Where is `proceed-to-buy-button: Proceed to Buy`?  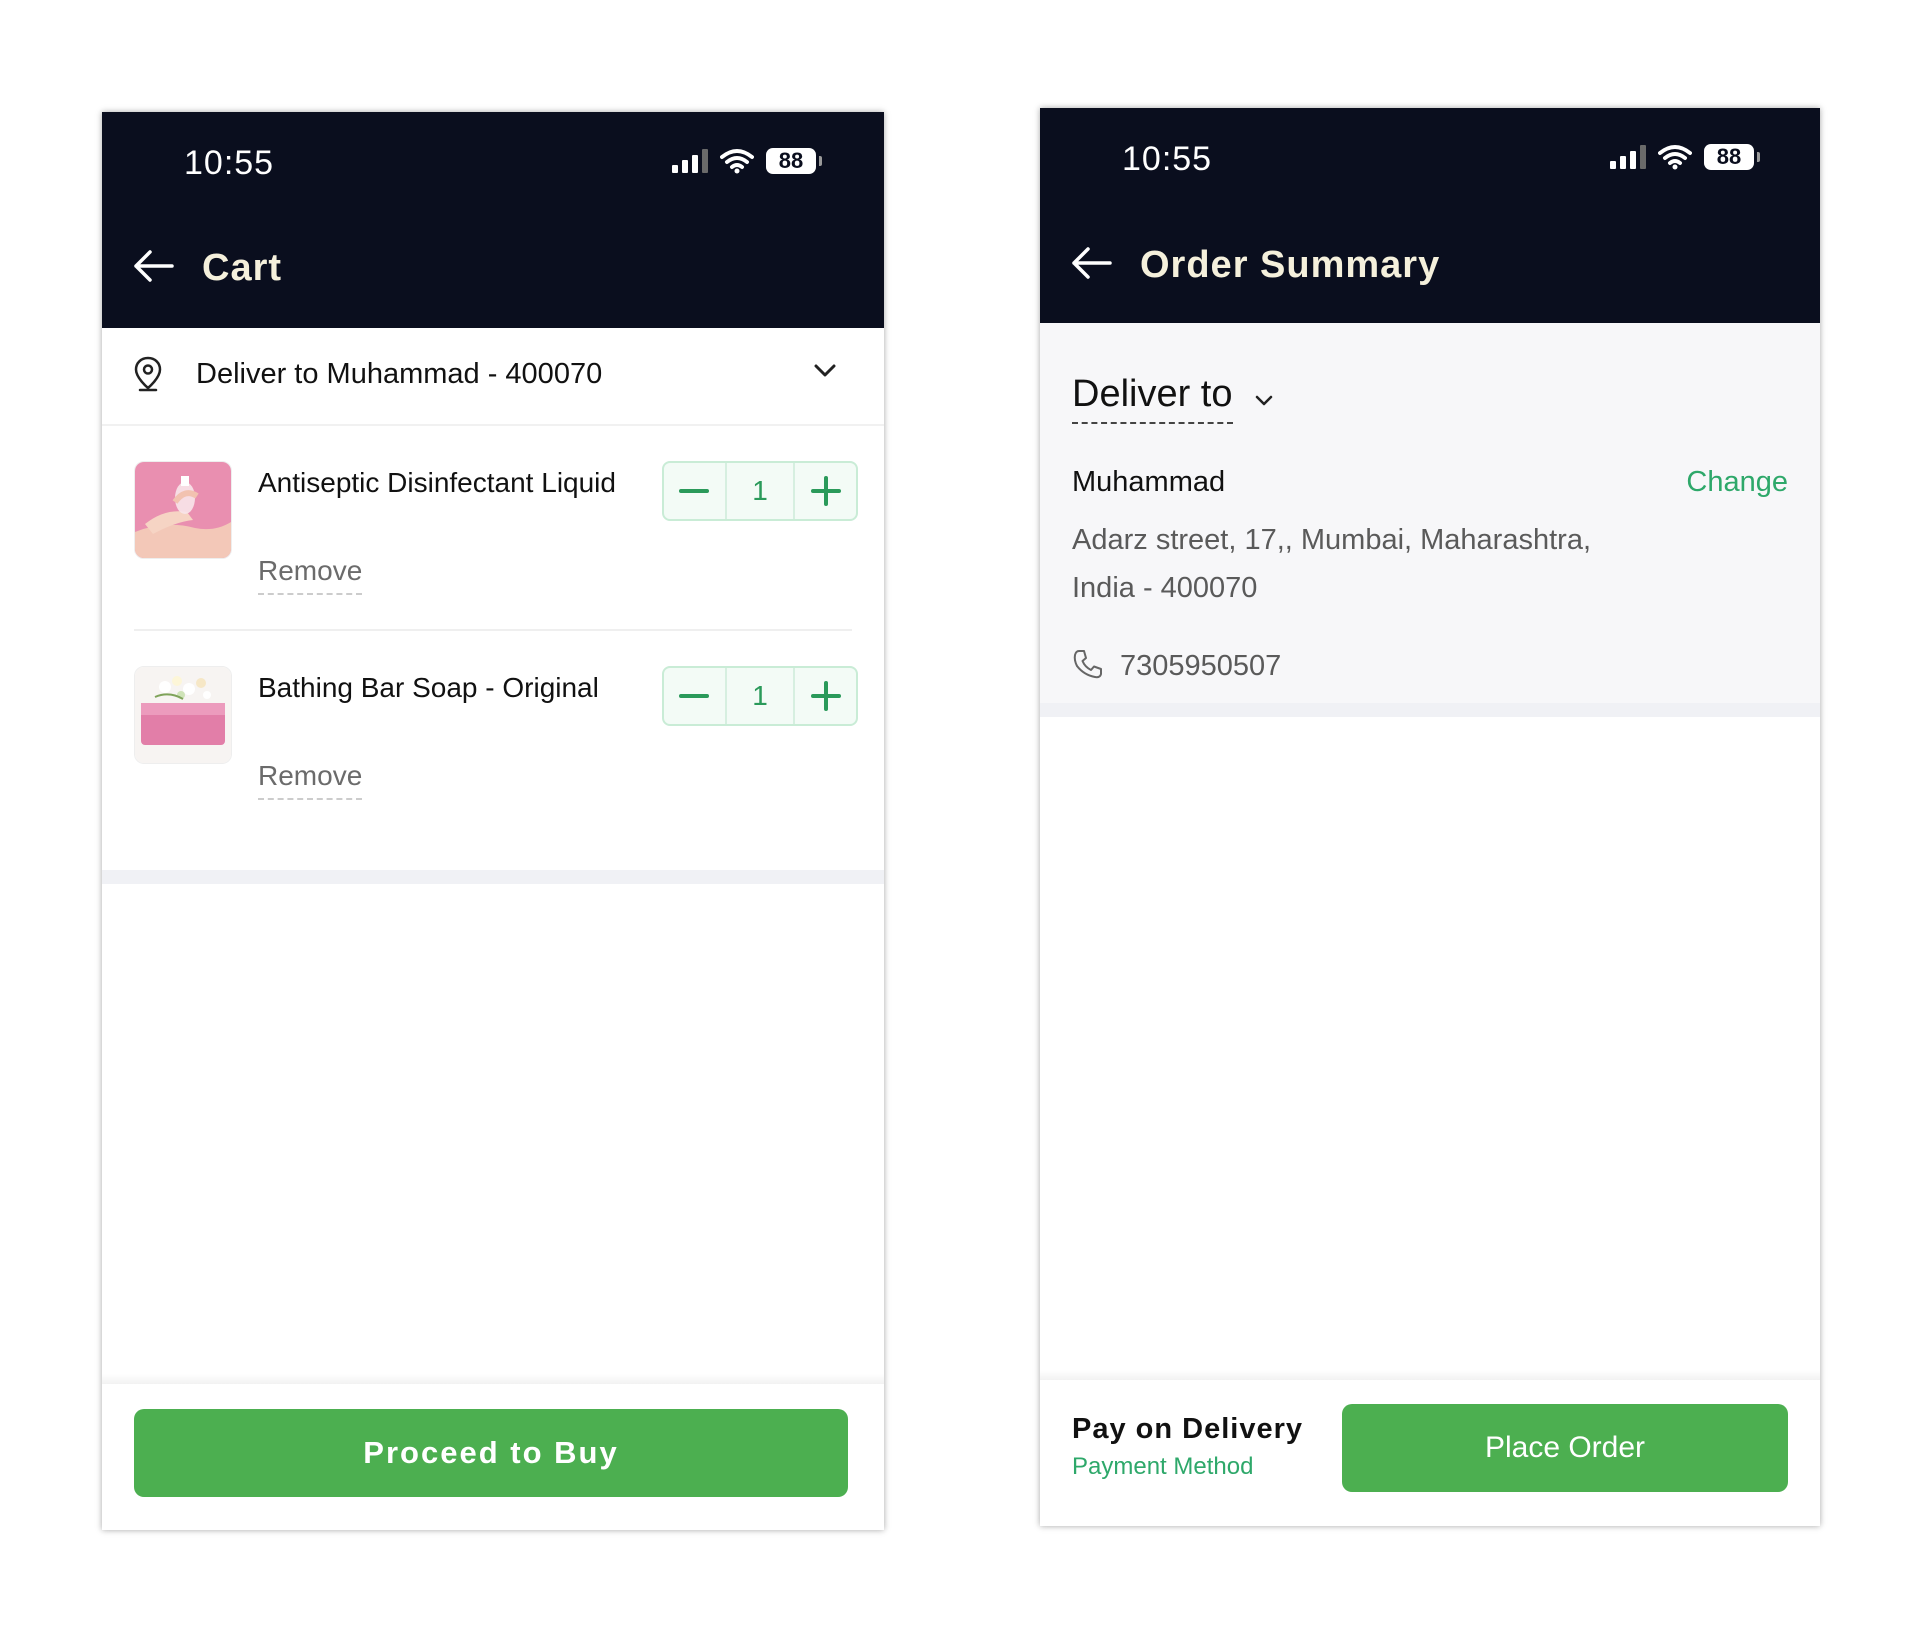
proceed-to-buy-button: Proceed to Buy is located at coordinates (491, 1453).